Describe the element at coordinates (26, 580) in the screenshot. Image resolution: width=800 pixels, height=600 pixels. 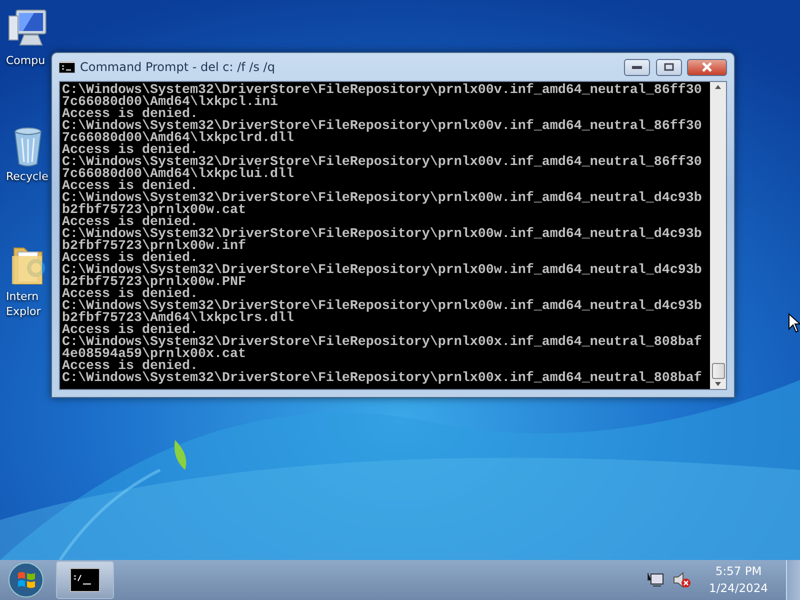
I see `start-button` at that location.